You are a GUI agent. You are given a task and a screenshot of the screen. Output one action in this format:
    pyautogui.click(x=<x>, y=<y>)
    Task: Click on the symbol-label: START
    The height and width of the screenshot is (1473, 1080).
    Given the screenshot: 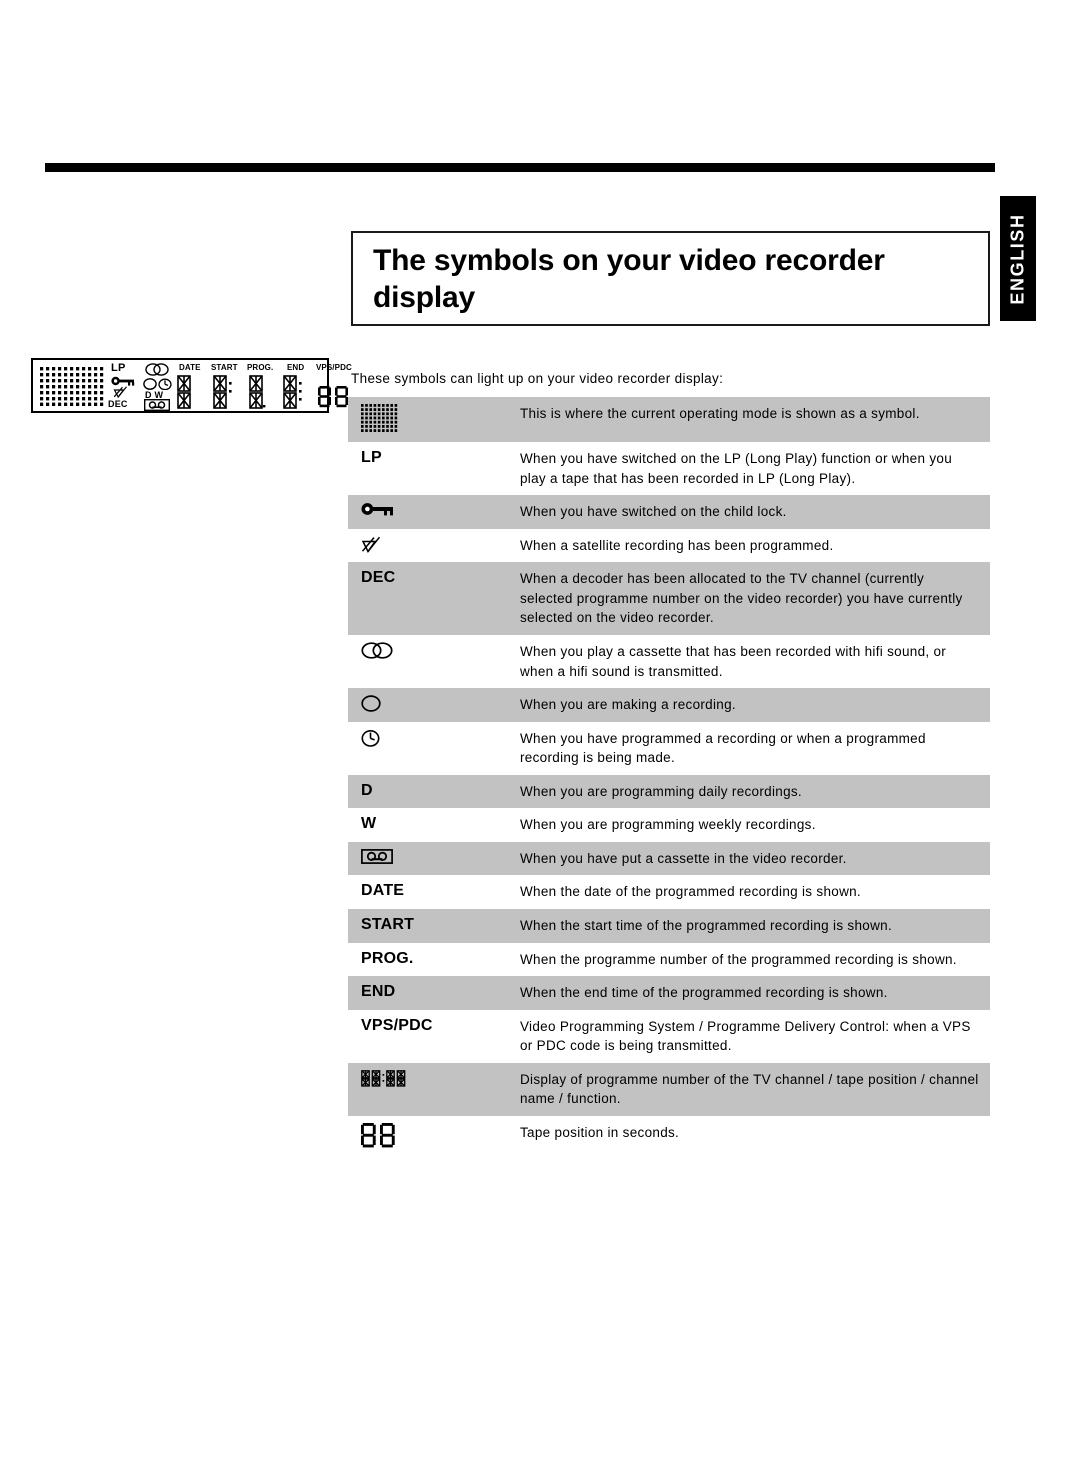 What is the action you would take?
    pyautogui.click(x=388, y=924)
    